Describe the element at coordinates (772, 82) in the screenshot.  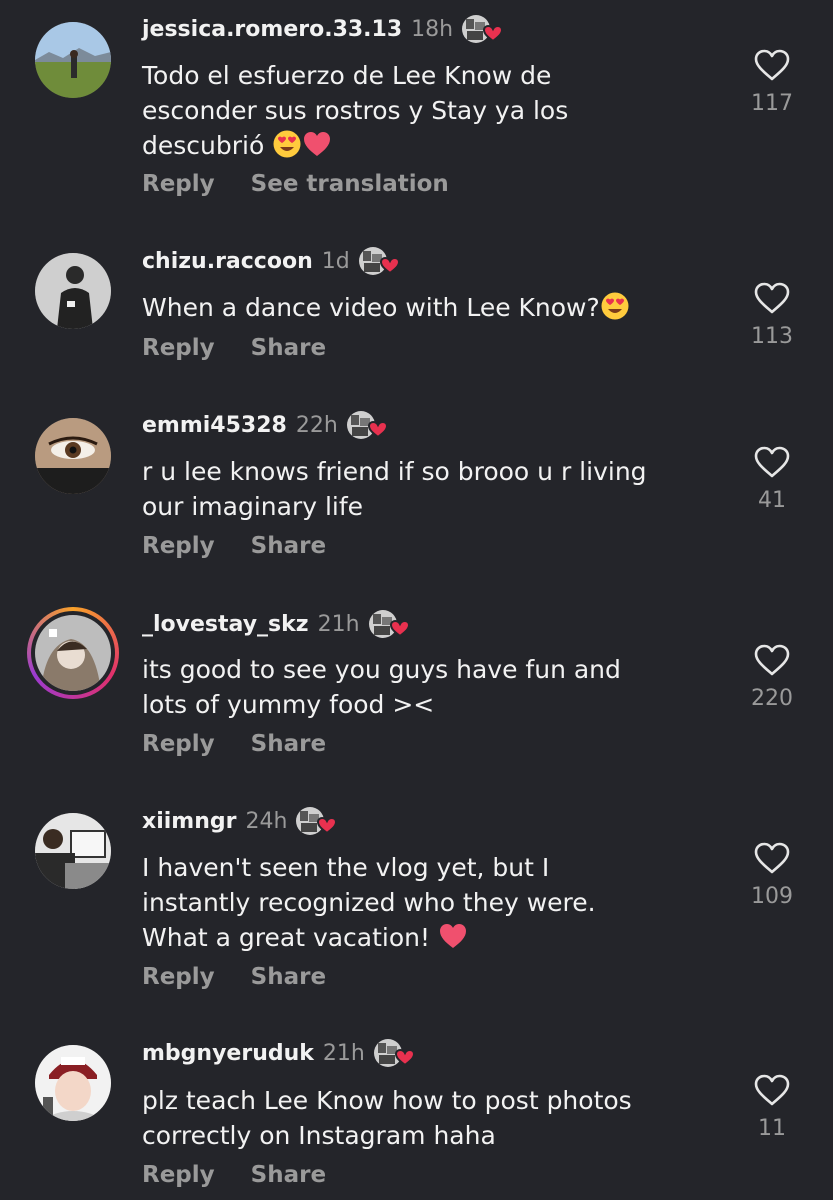
I see `like-control: 117` at that location.